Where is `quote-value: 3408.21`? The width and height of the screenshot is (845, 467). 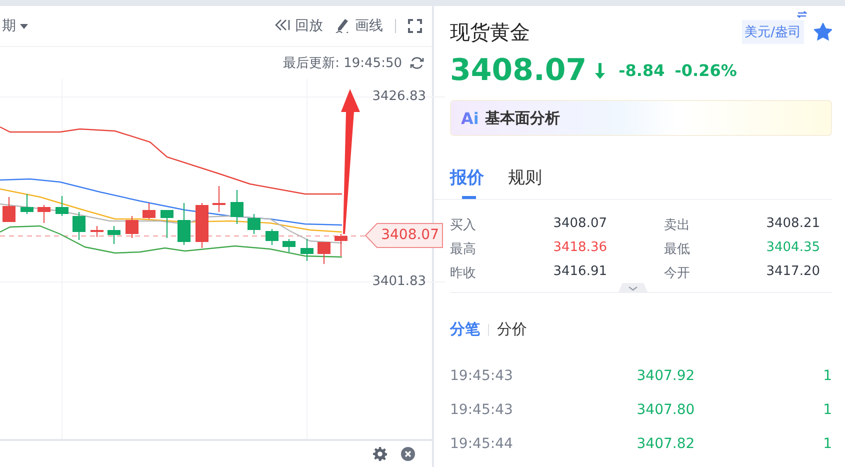 quote-value: 3408.21 is located at coordinates (792, 224).